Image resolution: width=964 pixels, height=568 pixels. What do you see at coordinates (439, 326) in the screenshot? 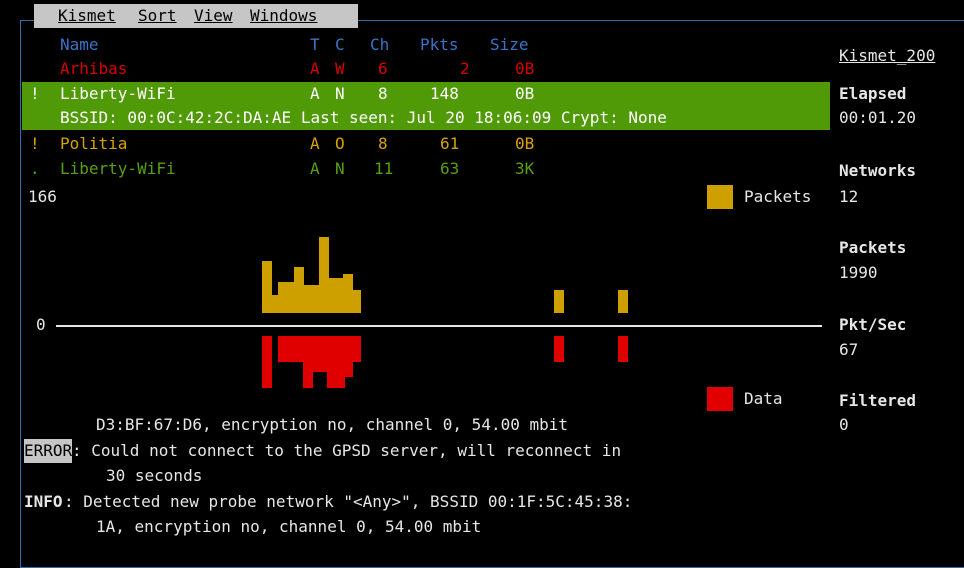
I see `graph-axis` at bounding box center [439, 326].